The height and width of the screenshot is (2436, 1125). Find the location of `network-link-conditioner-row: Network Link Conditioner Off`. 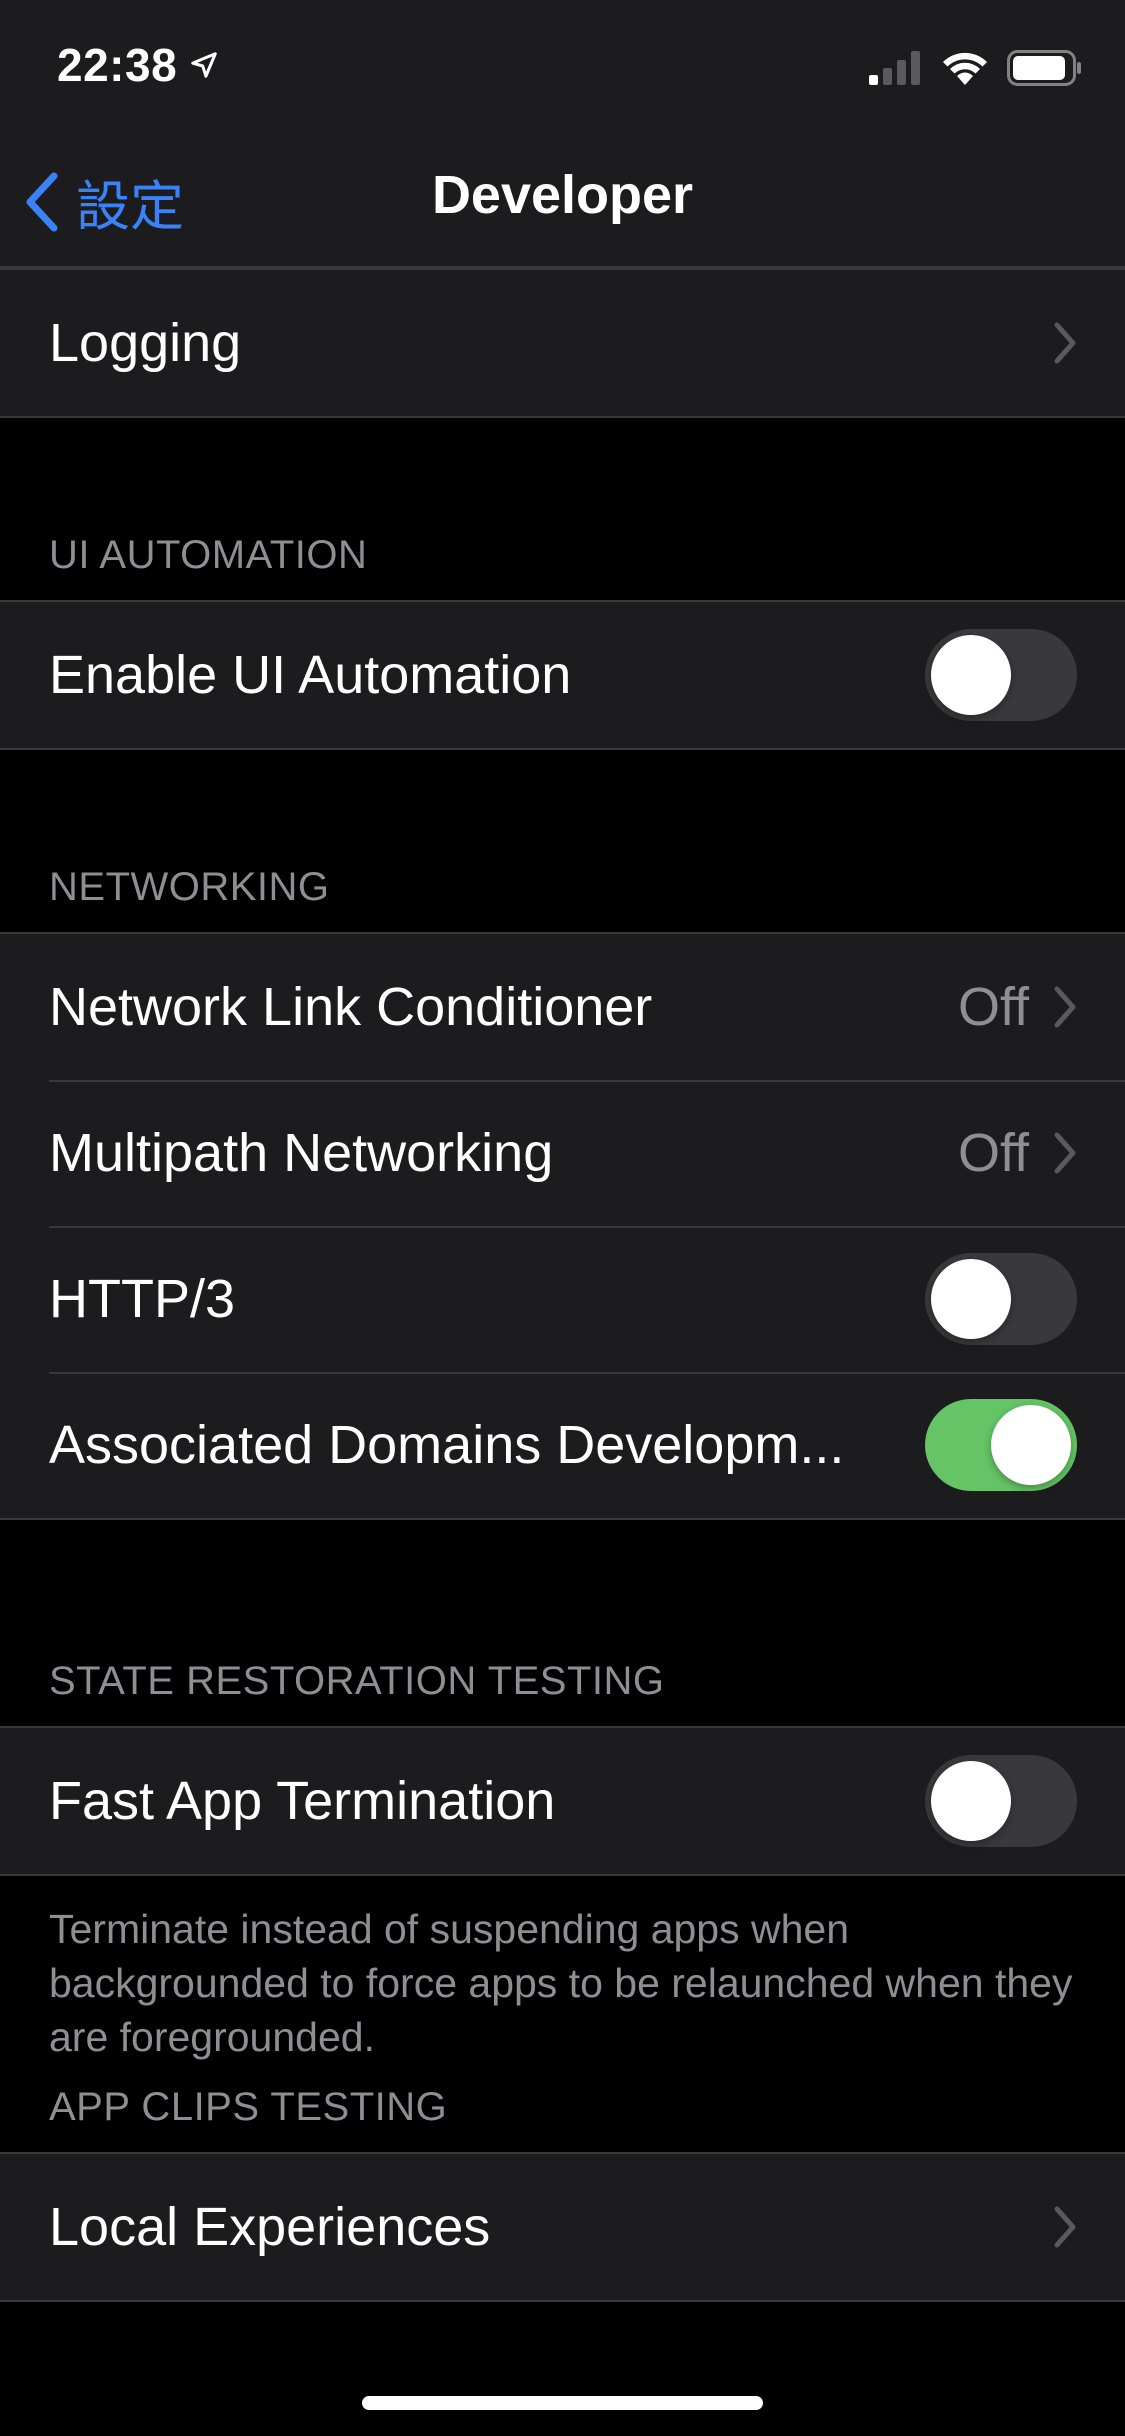

network-link-conditioner-row: Network Link Conditioner Off is located at coordinates (562, 1007).